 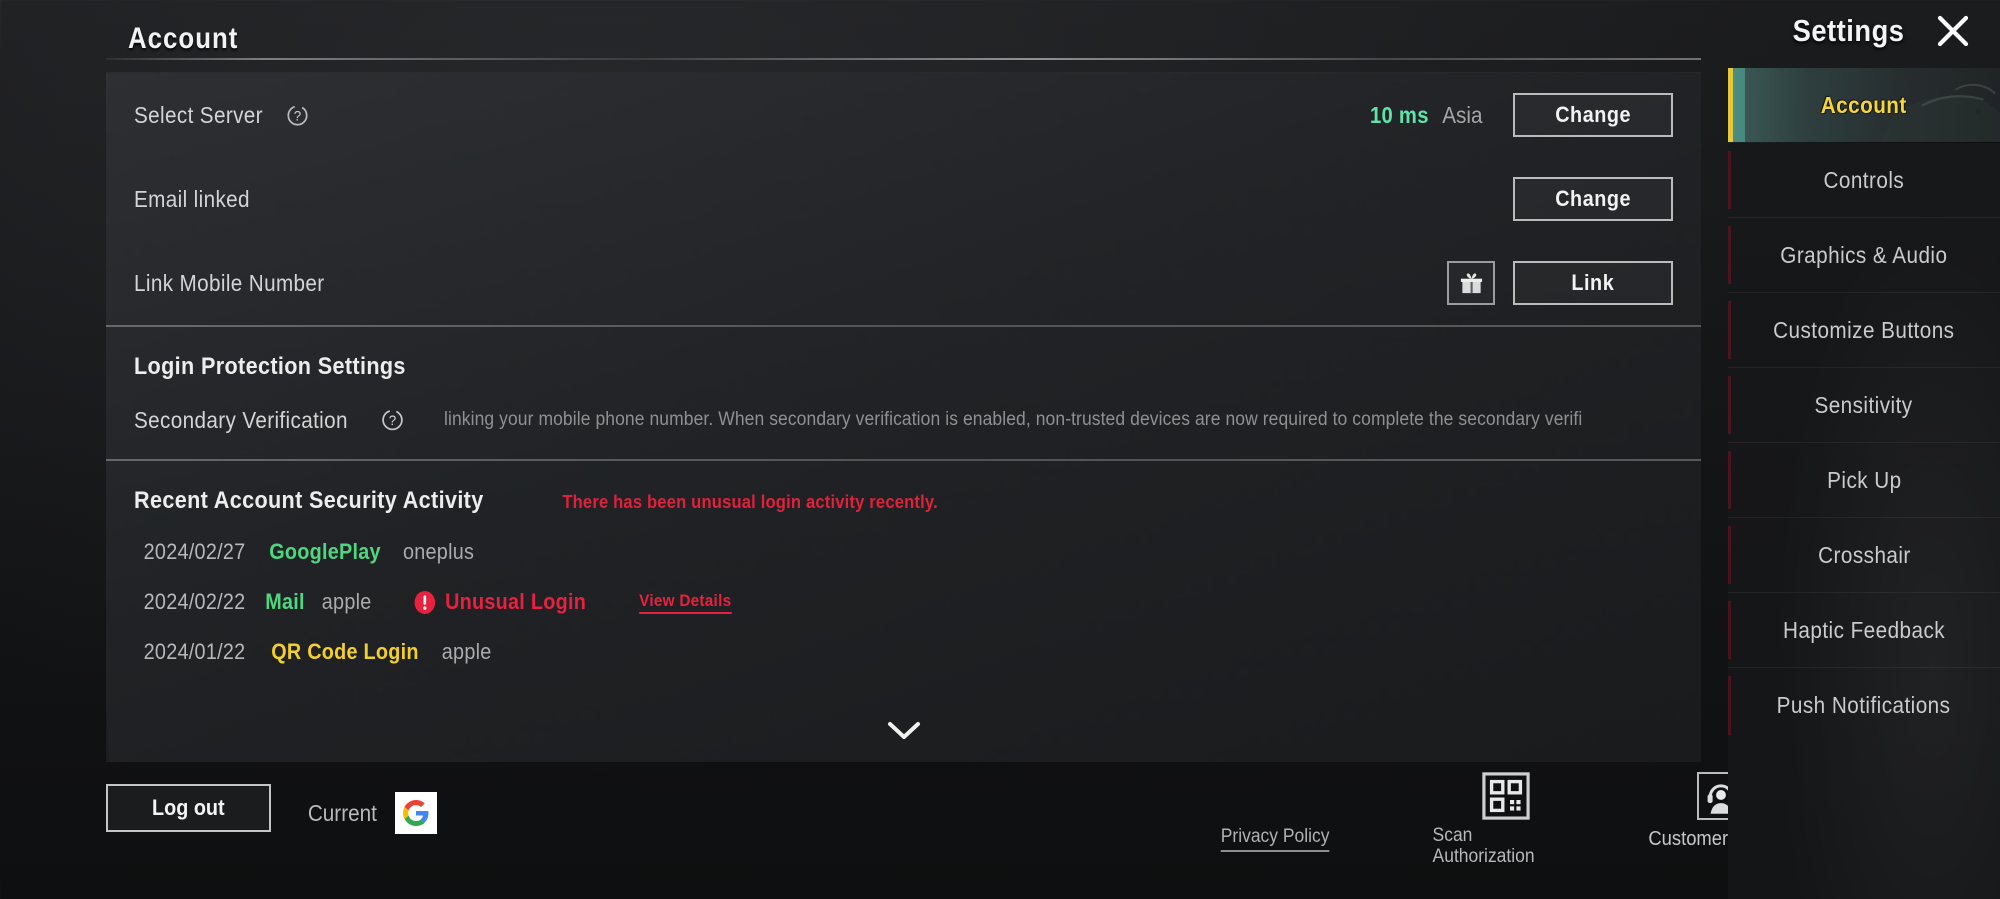 I want to click on ping-value: 10 ms, so click(x=1399, y=114).